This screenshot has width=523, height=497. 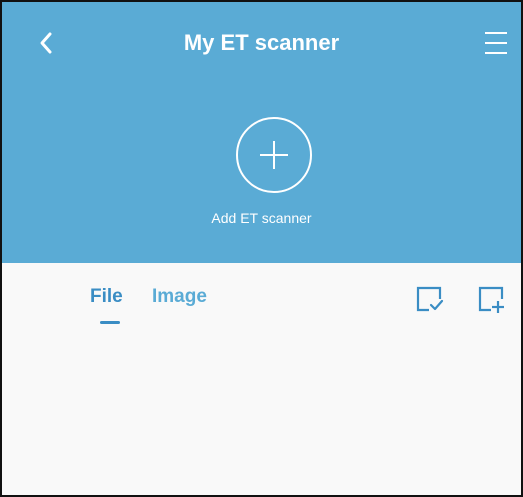 What do you see at coordinates (261, 218) in the screenshot?
I see `add-scanner-label: Add ET scanner` at bounding box center [261, 218].